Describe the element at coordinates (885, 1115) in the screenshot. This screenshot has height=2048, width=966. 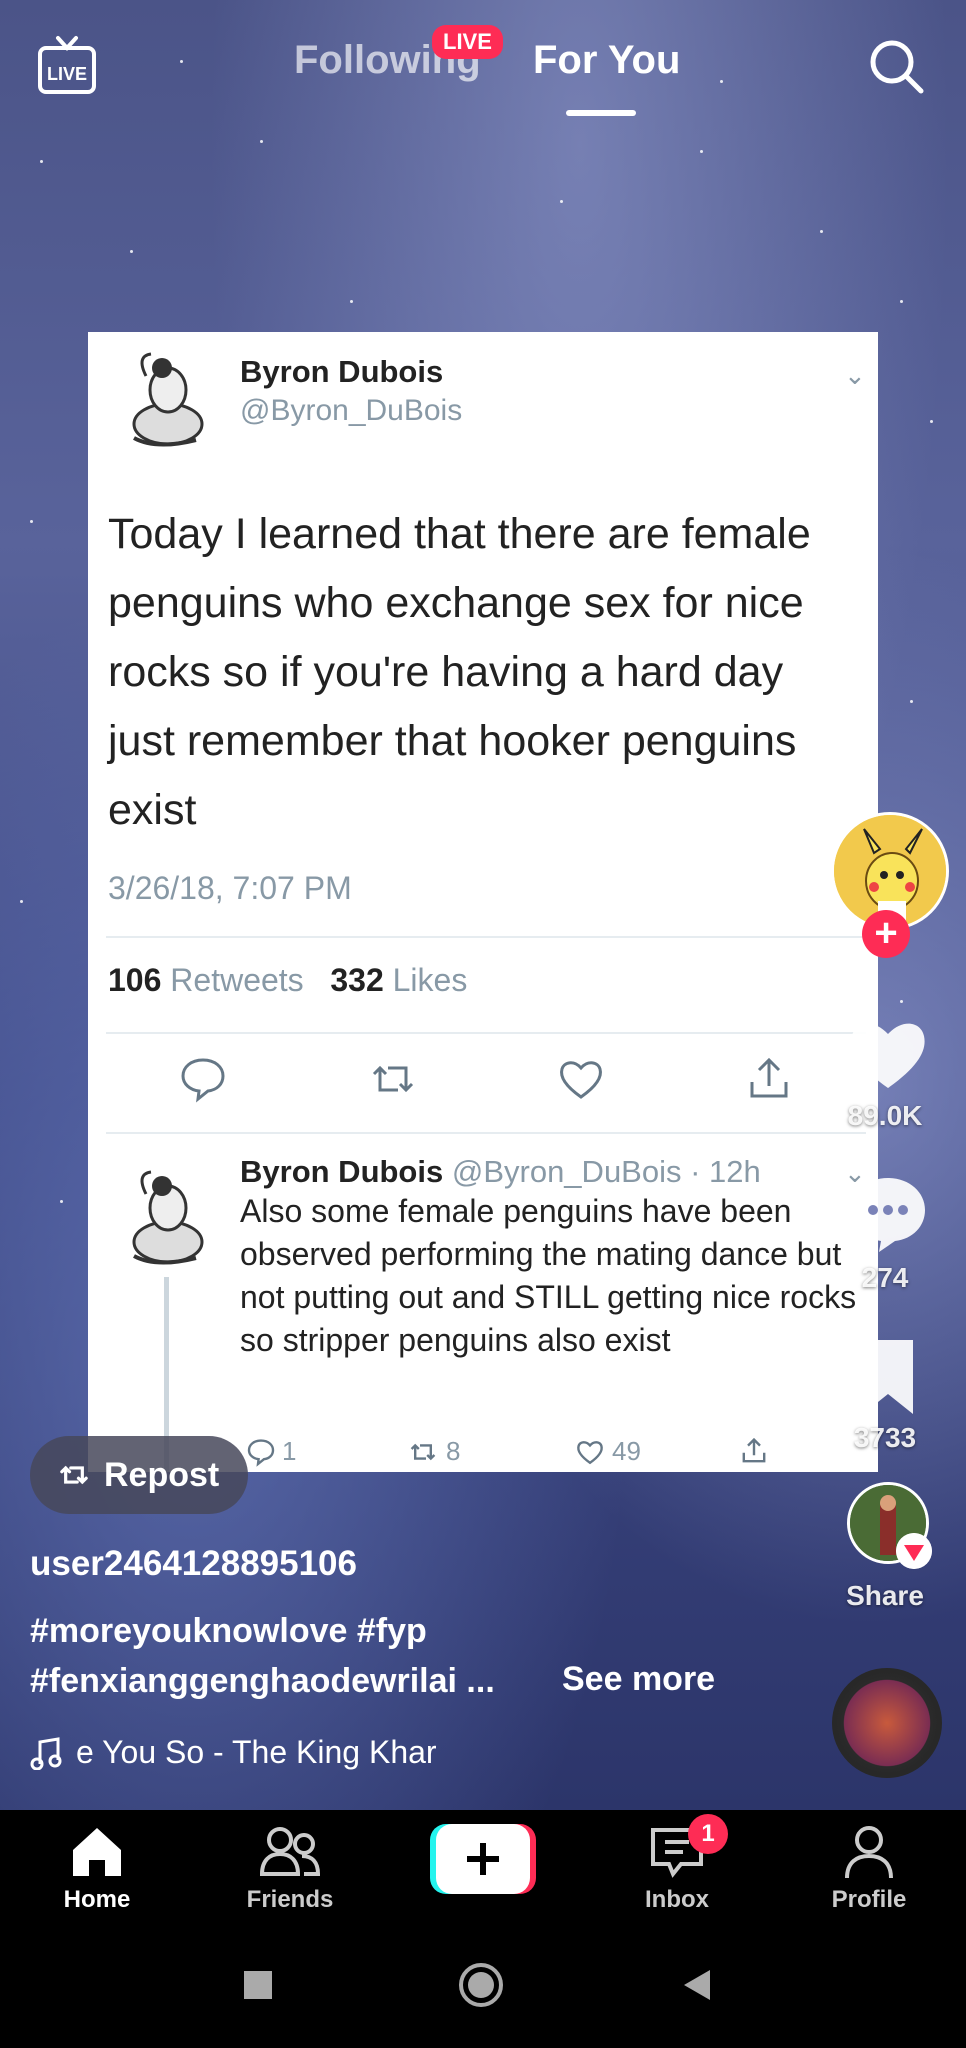
I see `like-count: 89.0K` at that location.